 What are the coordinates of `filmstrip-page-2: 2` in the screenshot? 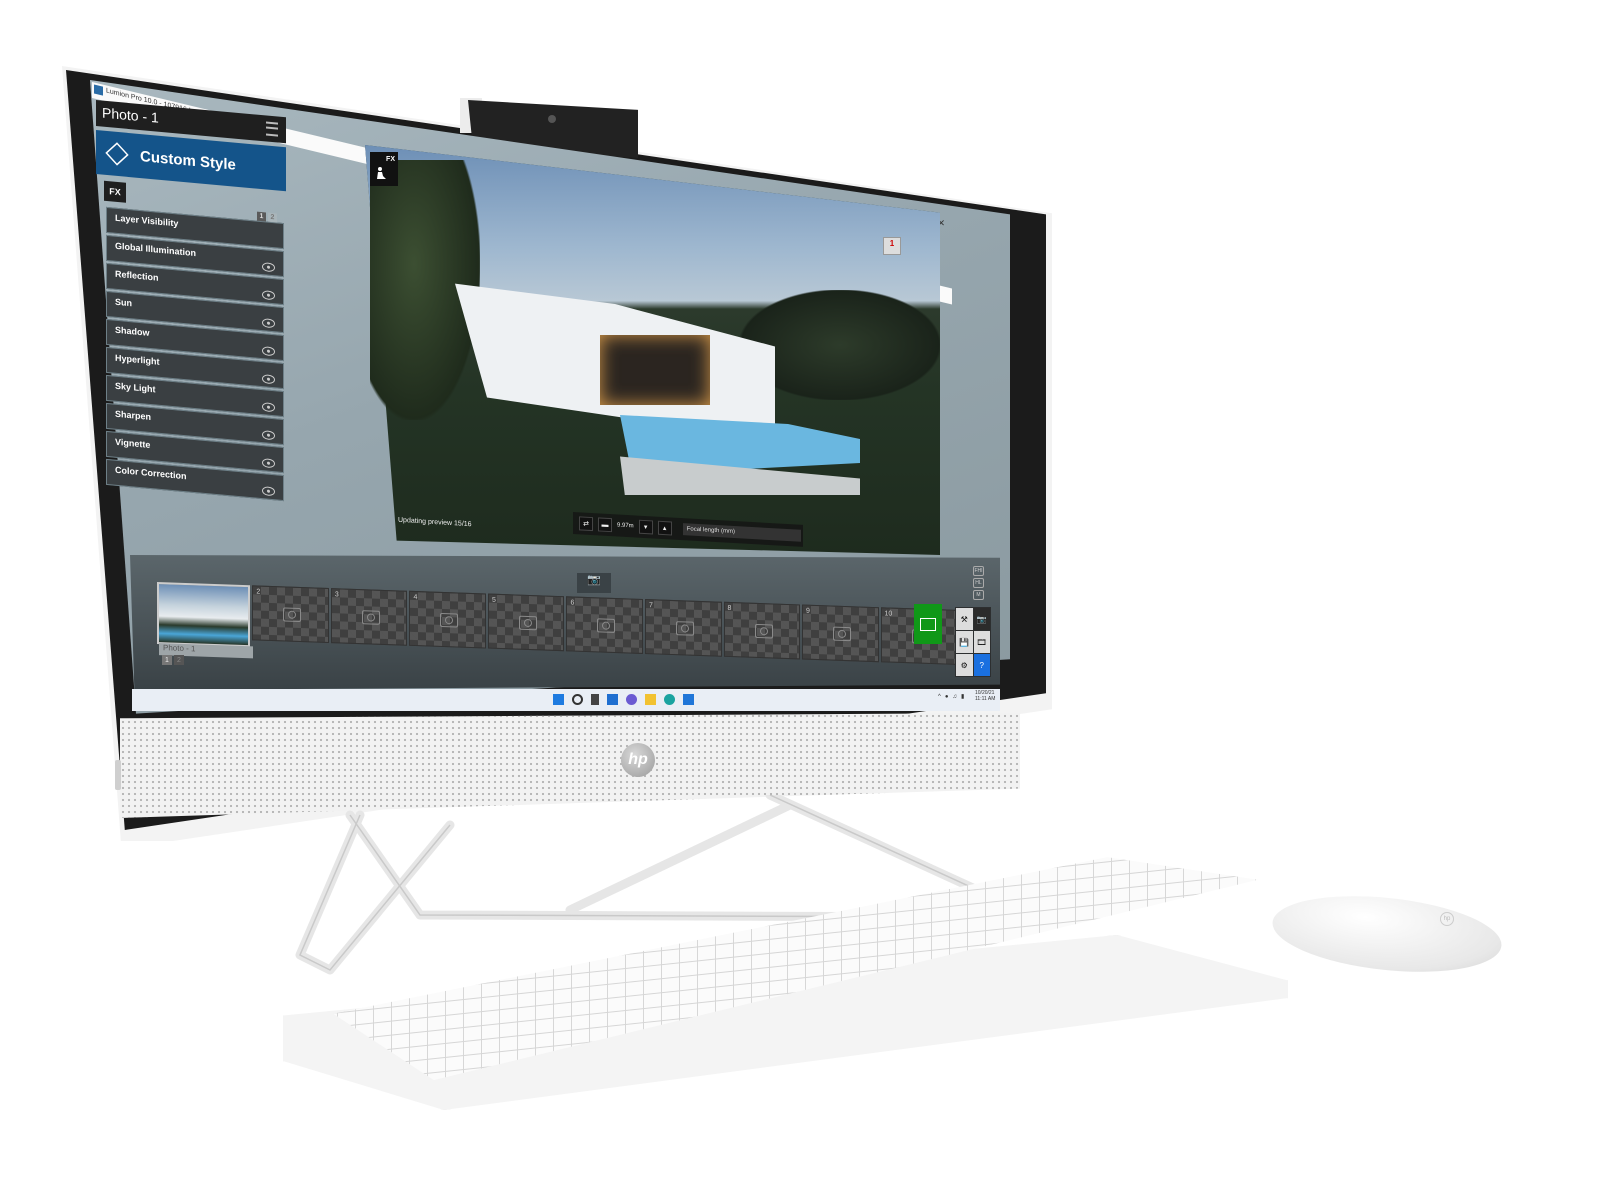 It's located at (179, 660).